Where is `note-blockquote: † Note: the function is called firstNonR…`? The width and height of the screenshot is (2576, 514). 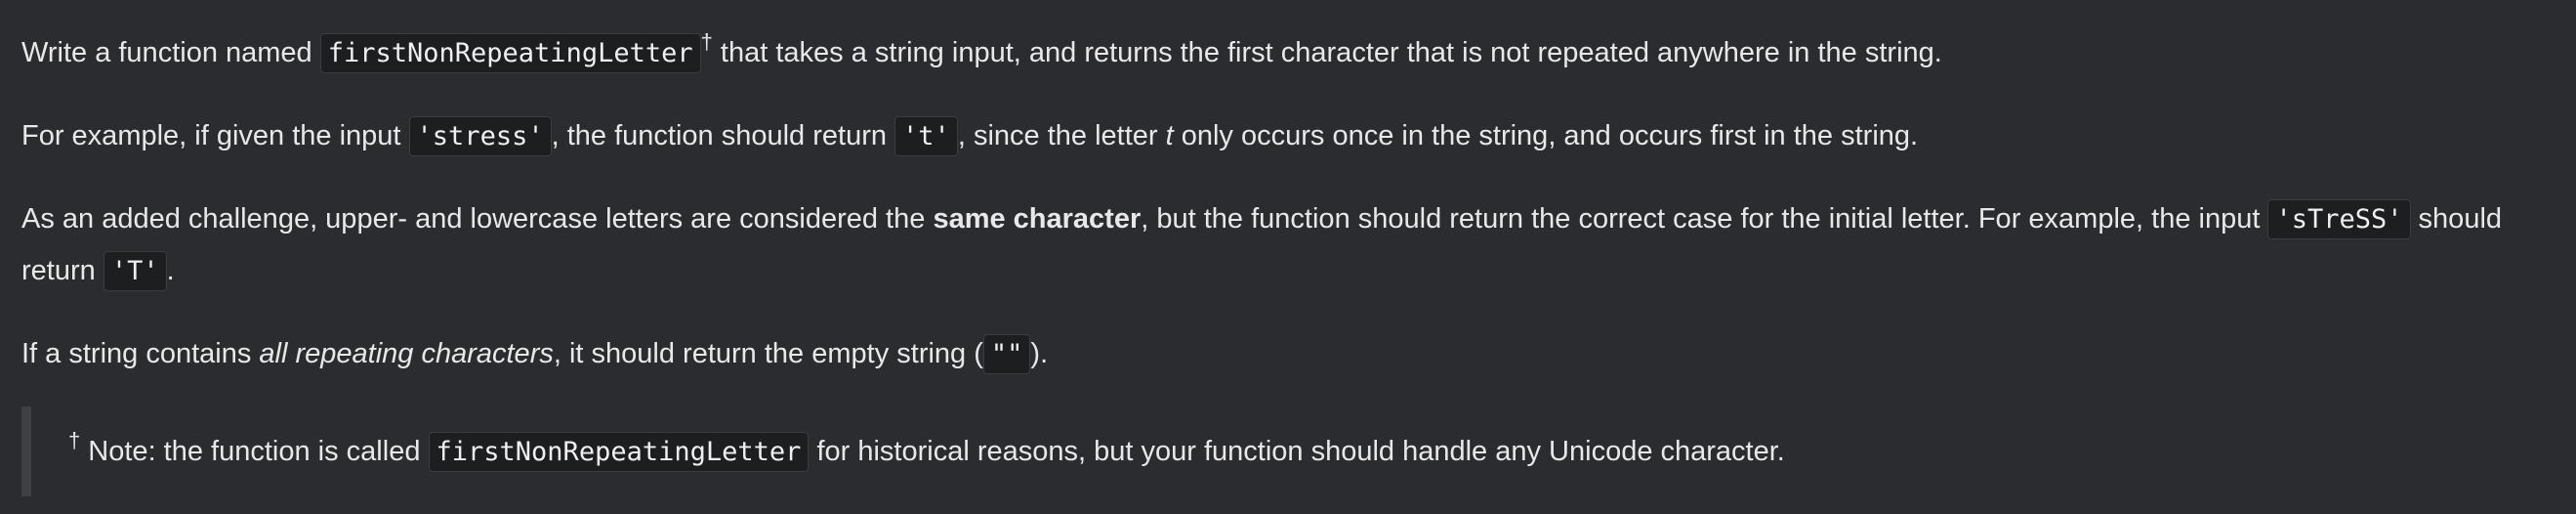
note-blockquote: † Note: the function is called firstNonR… is located at coordinates (949, 451).